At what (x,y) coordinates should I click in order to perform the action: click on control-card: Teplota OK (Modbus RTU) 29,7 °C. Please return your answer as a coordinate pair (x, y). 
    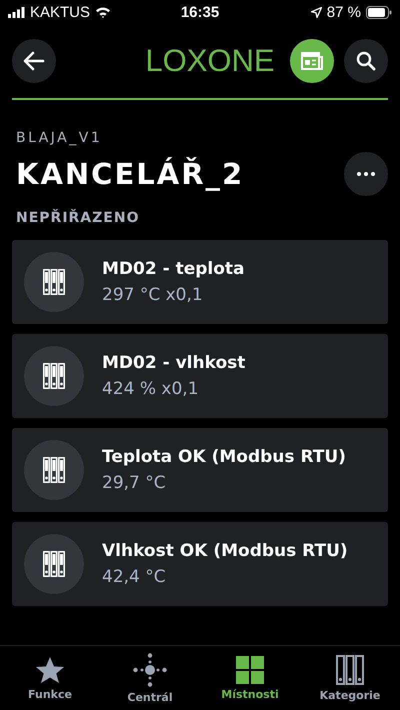
    Looking at the image, I should click on (200, 470).